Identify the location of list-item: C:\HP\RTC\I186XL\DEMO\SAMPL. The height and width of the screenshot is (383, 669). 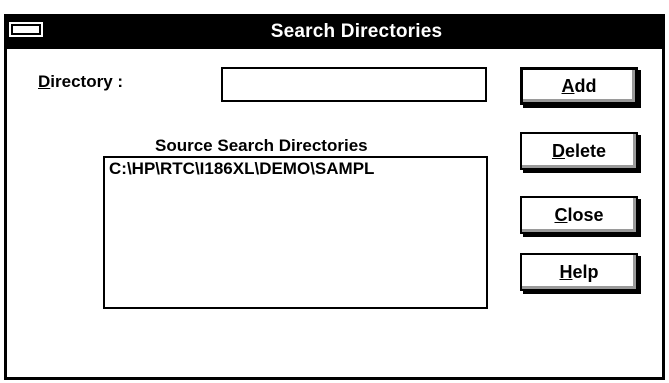
(295, 169).